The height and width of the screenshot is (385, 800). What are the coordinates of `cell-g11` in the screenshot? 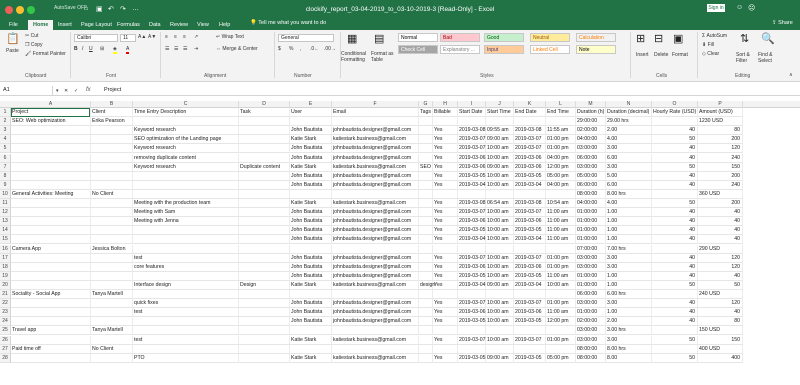 It's located at (426, 204).